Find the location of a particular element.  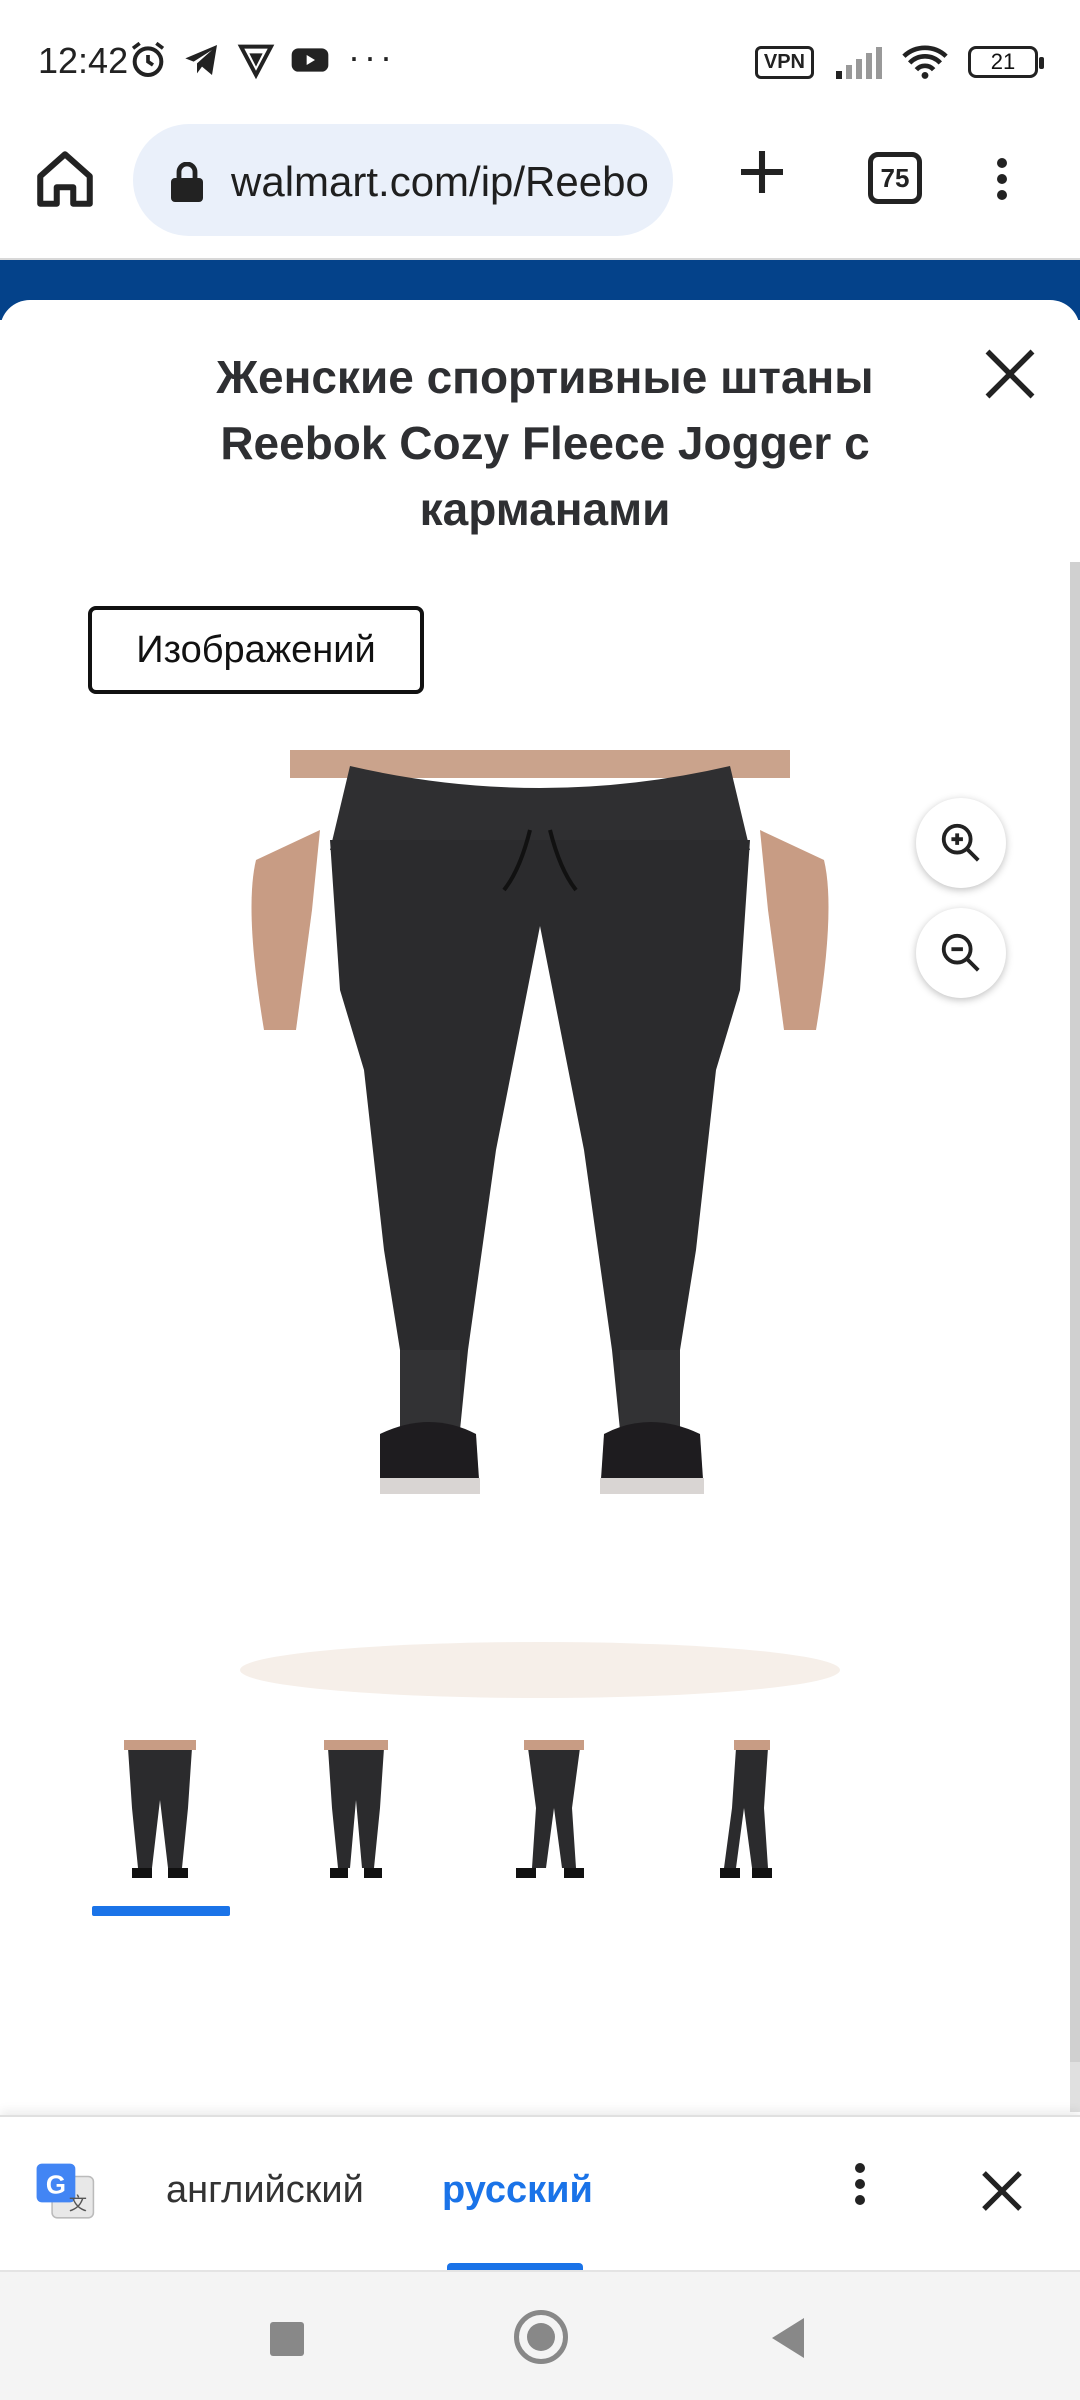

close-translate-icon is located at coordinates (1002, 2191).